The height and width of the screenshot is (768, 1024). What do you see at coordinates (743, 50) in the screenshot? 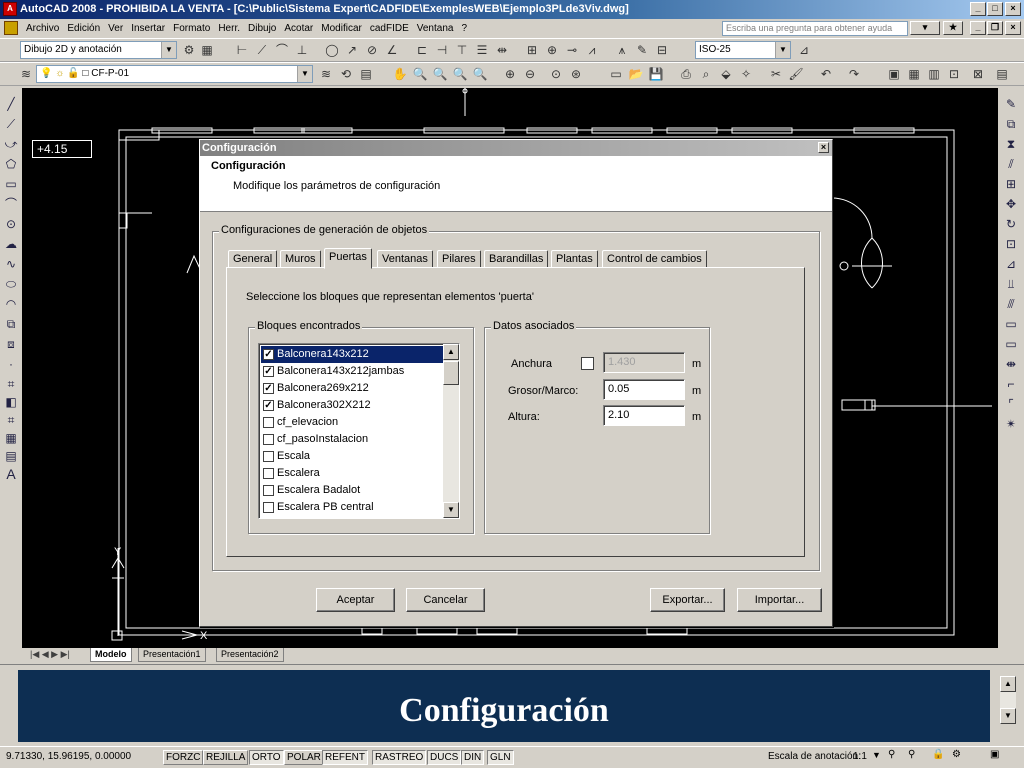
I see `dimstyle-select: ISO-25 ▼` at bounding box center [743, 50].